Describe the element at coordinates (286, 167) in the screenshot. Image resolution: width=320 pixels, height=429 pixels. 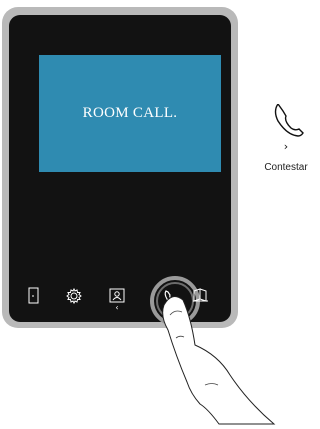
I see `answer-label: Contestar` at that location.